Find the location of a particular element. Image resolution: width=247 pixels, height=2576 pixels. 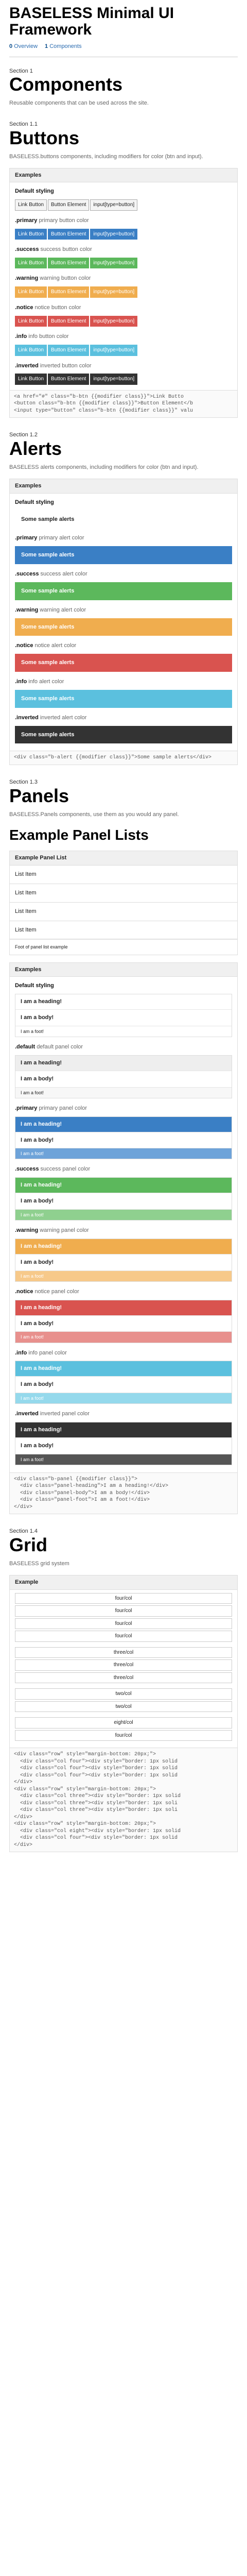

code-line: </div> is located at coordinates (23, 1783).